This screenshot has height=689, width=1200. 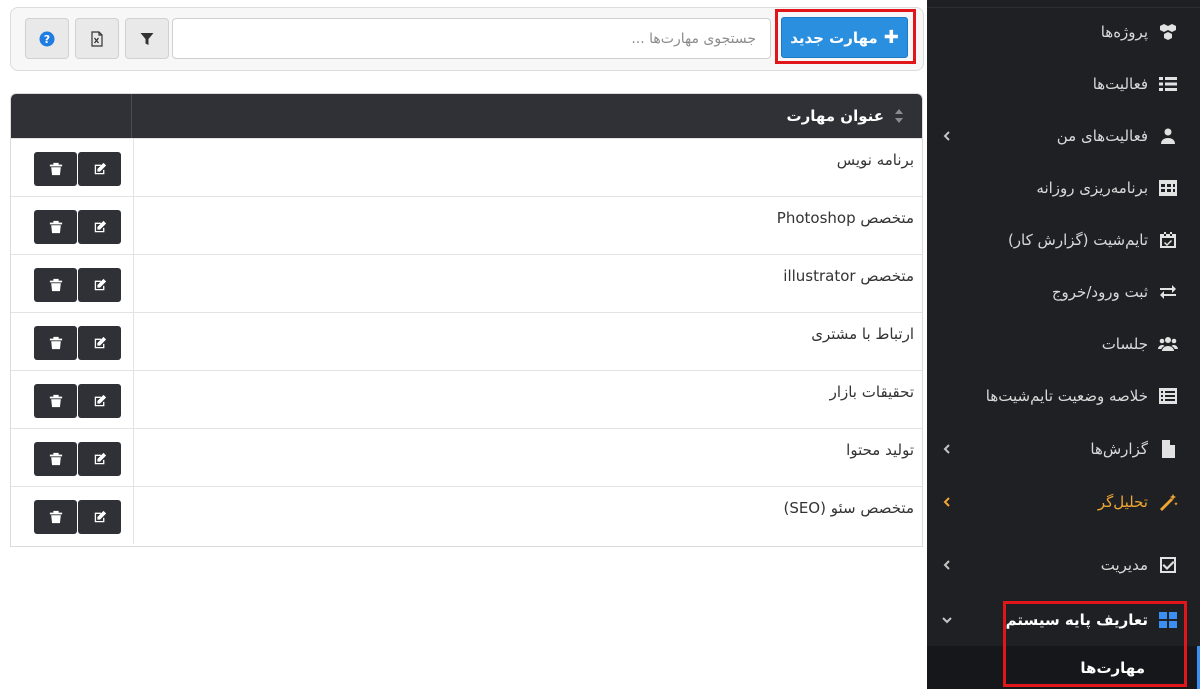 What do you see at coordinates (845, 218) in the screenshot?
I see `skill-title: متخصص Photoshop` at bounding box center [845, 218].